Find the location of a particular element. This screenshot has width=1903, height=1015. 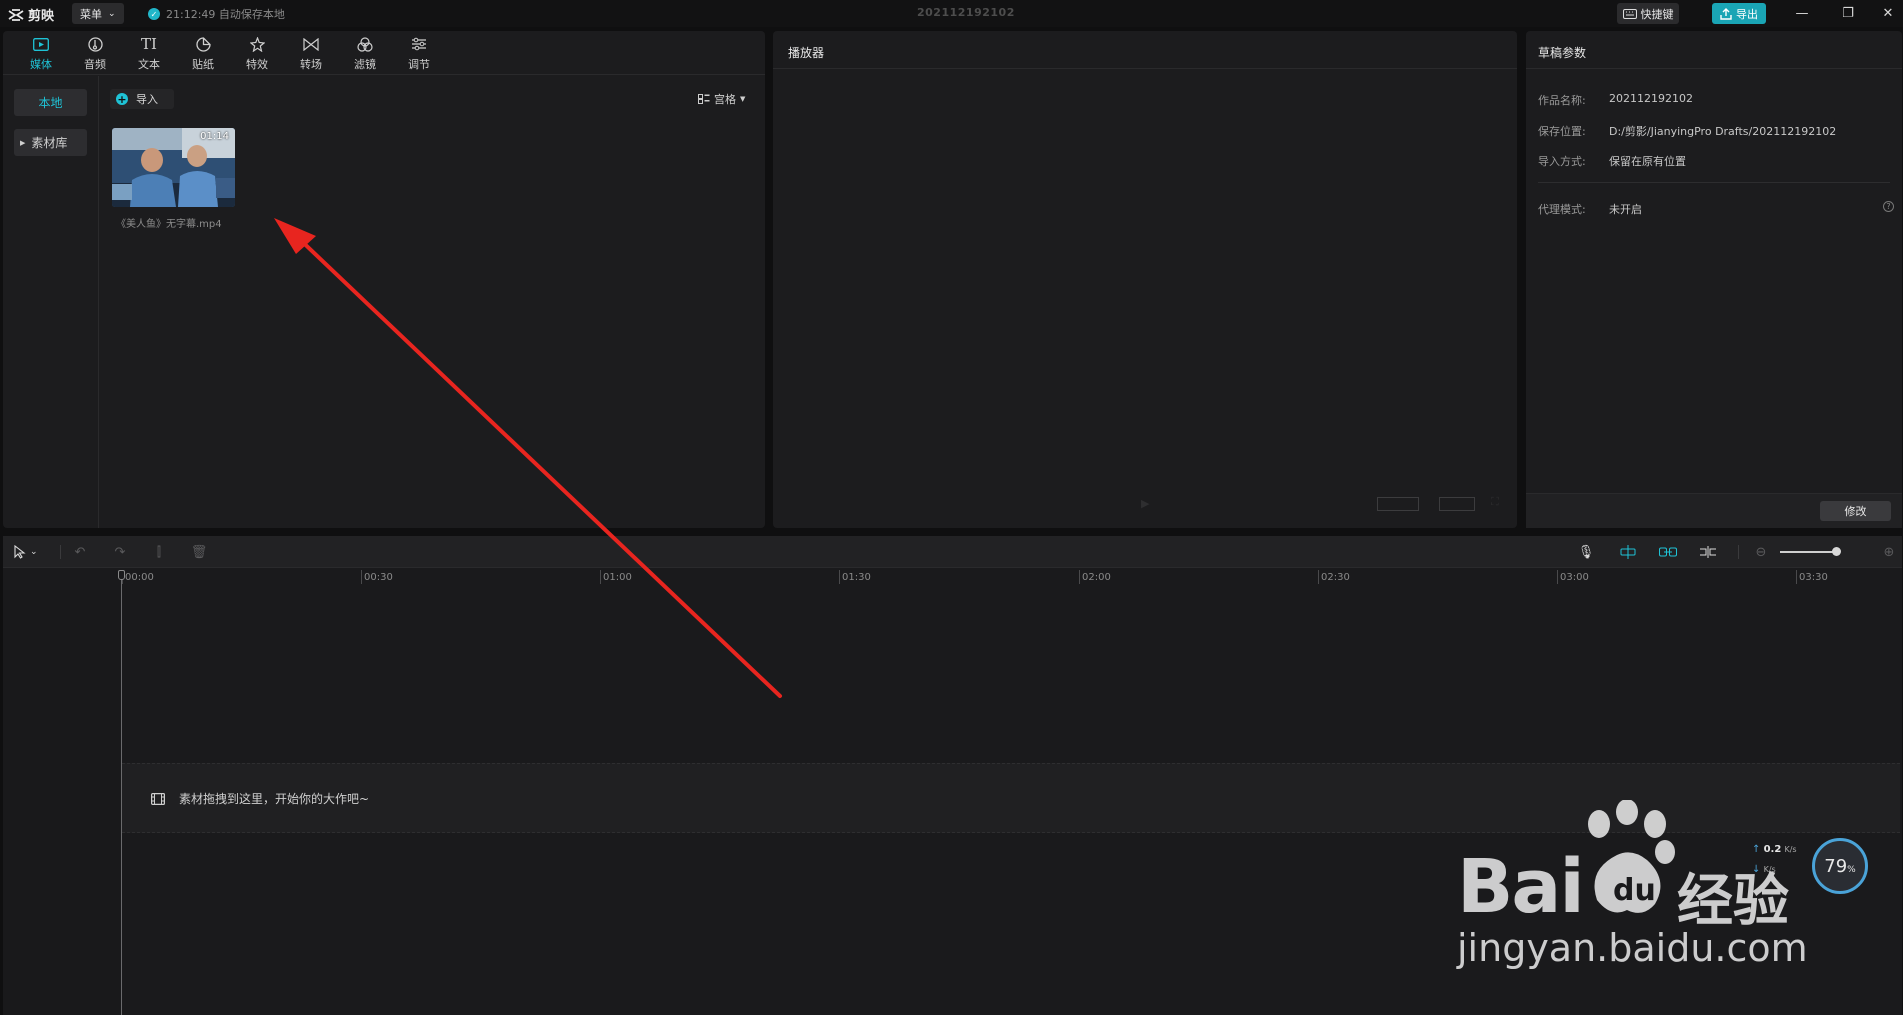

divider is located at coordinates (1738, 552).